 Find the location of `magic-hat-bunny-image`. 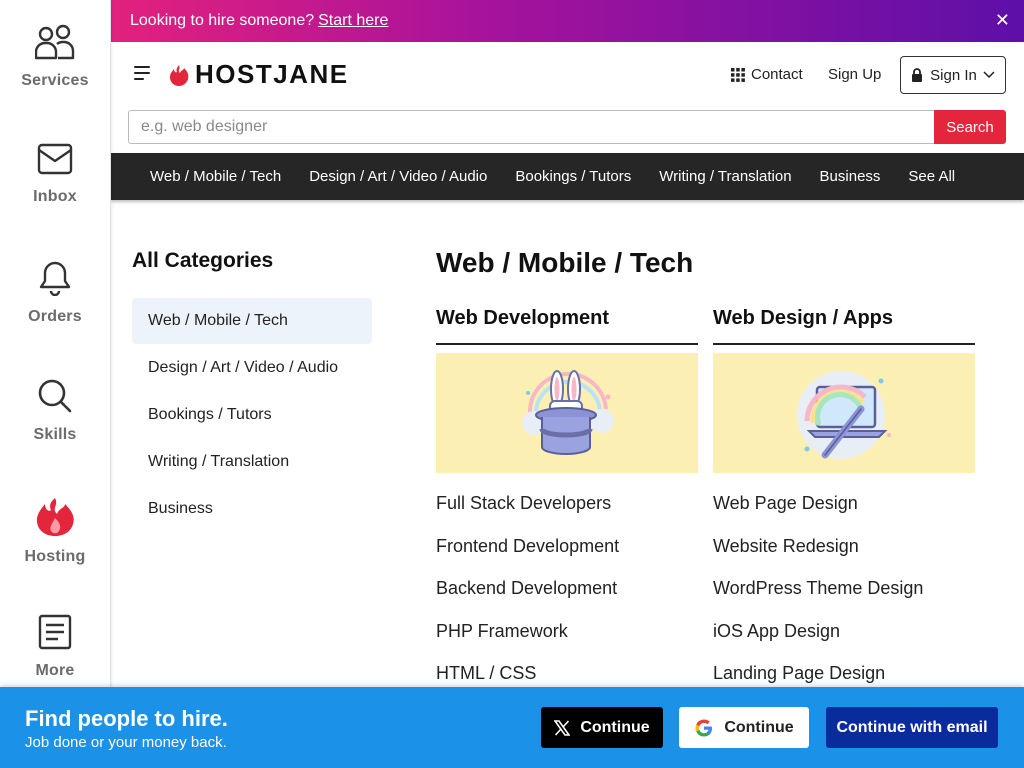

magic-hat-bunny-image is located at coordinates (568, 412).